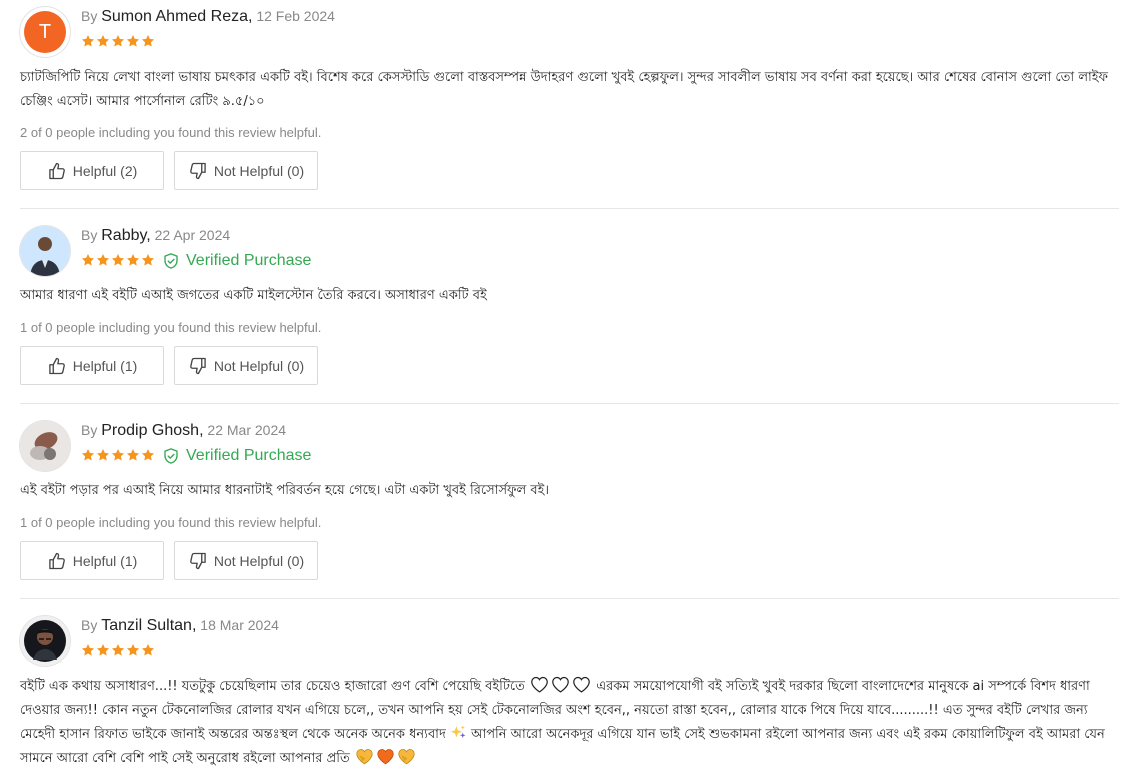 This screenshot has width=1137, height=779. Describe the element at coordinates (192, 235) in the screenshot. I see `review-date: 22 Apr 2024` at that location.